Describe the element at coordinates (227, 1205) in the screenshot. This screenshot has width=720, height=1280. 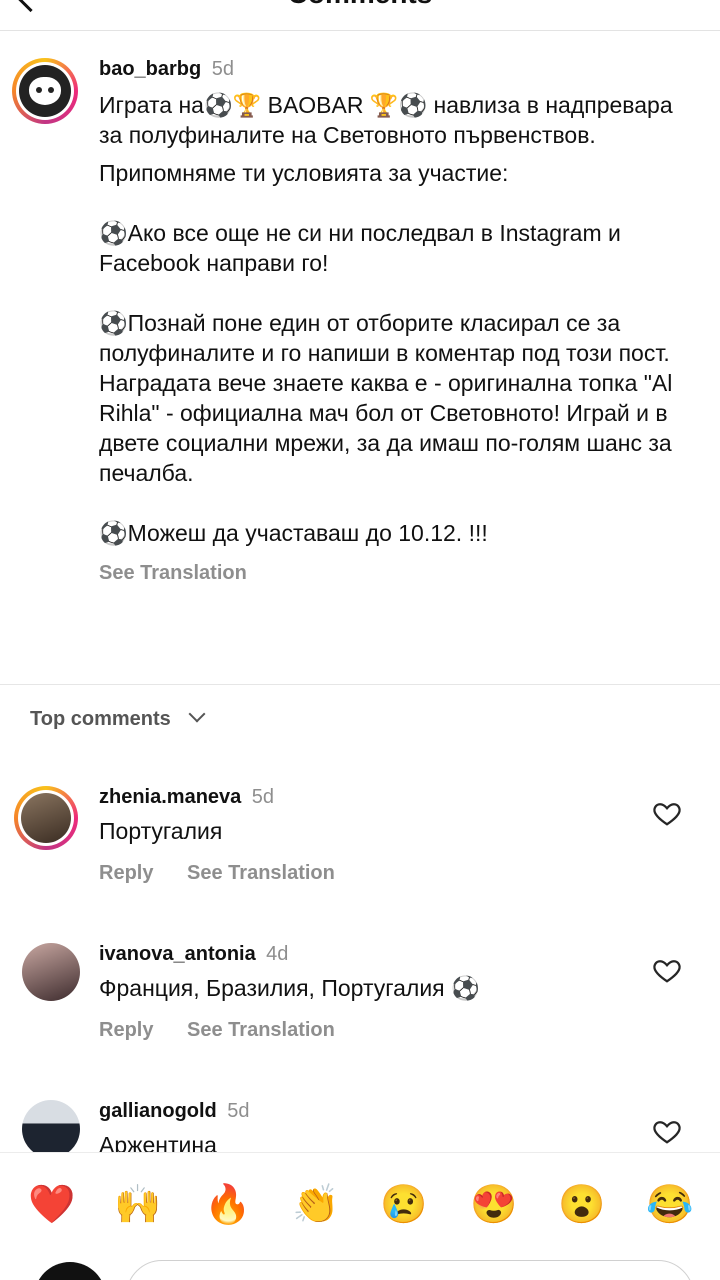
I see `fire-emoji-button: 🔥` at that location.